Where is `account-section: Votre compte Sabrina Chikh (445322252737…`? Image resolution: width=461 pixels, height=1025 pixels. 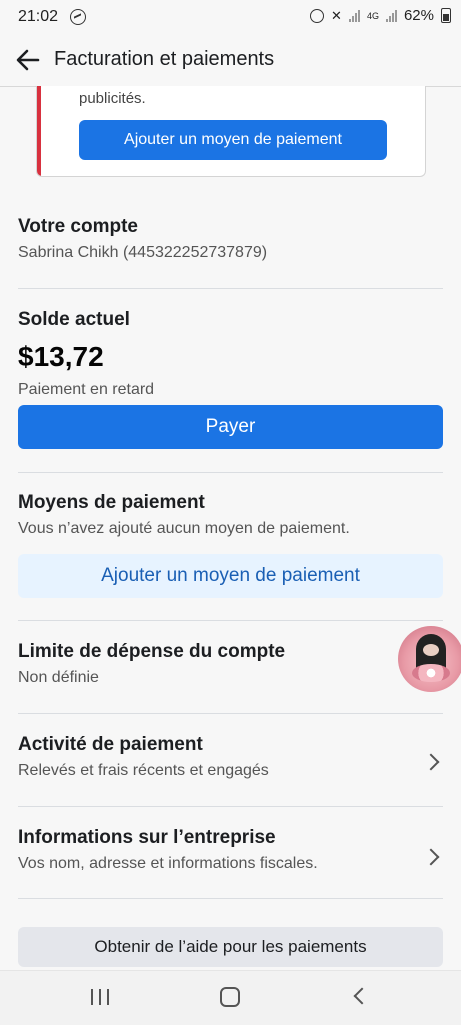
account-section: Votre compte Sabrina Chikh (445322252737… is located at coordinates (230, 239).